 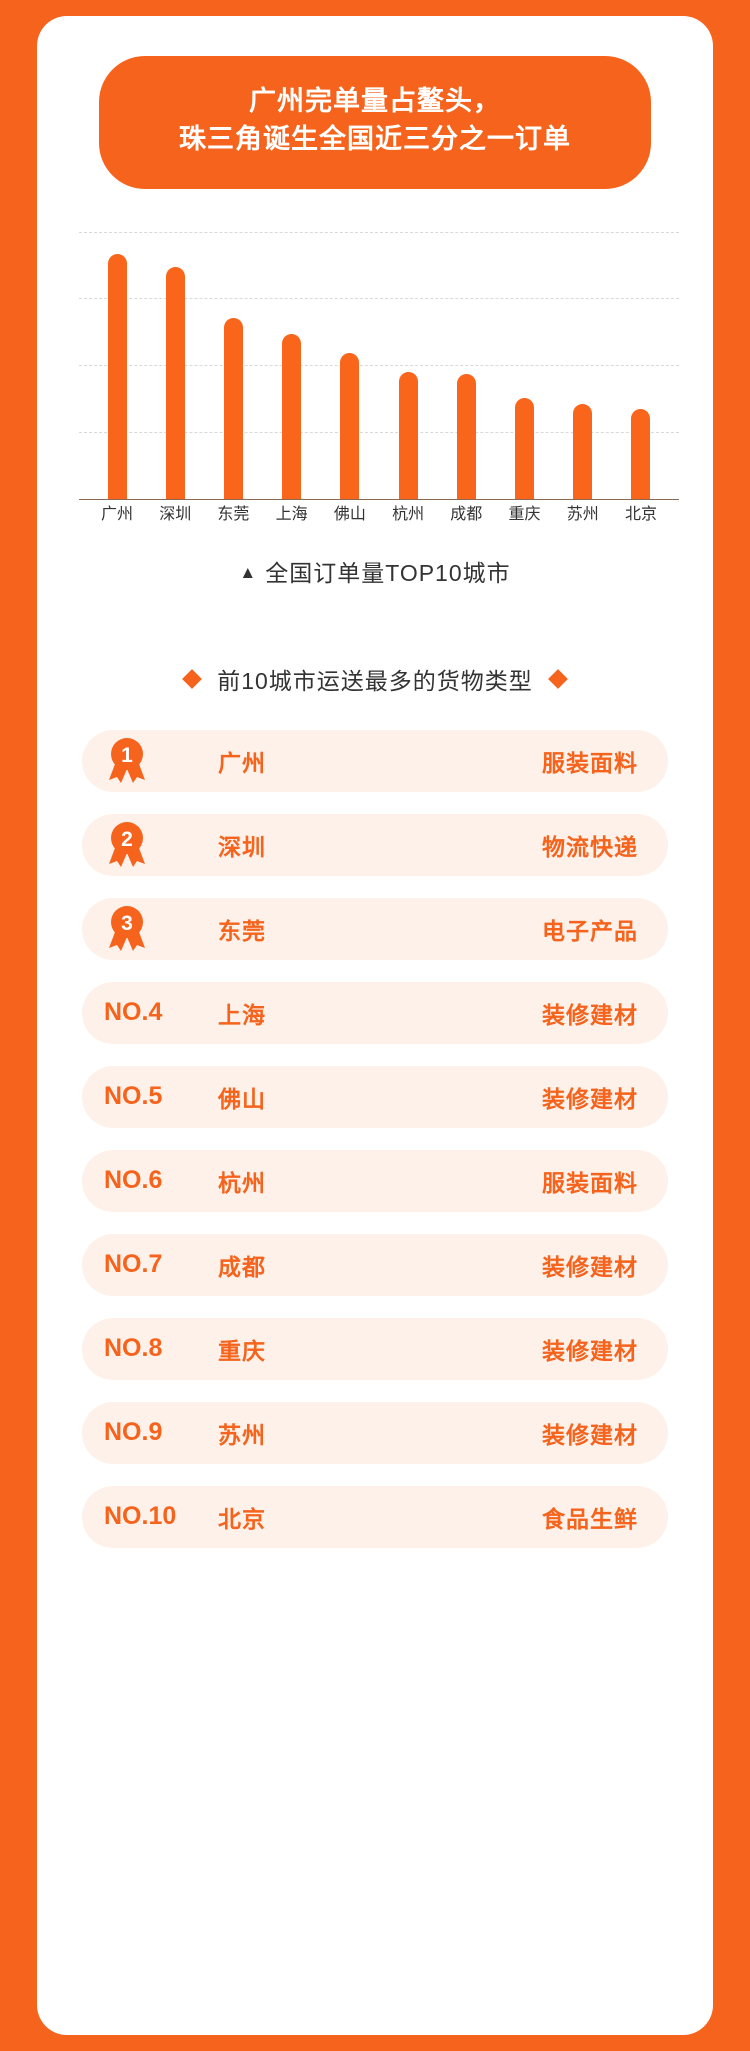 What do you see at coordinates (375, 760) in the screenshot?
I see `list-item: 1 广州 服装面料` at bounding box center [375, 760].